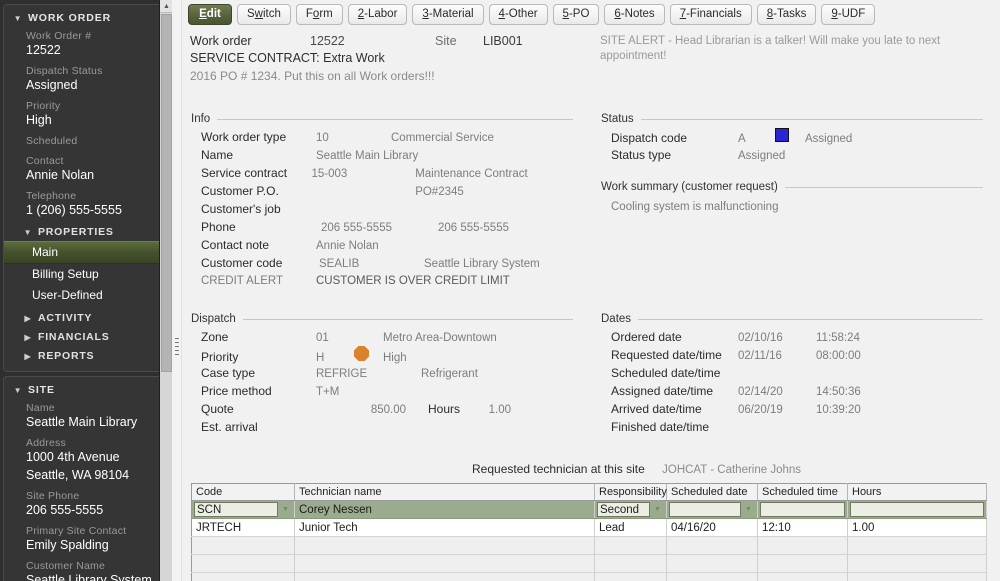  I want to click on cell-technician-name: Corey Nessen, so click(444, 509).